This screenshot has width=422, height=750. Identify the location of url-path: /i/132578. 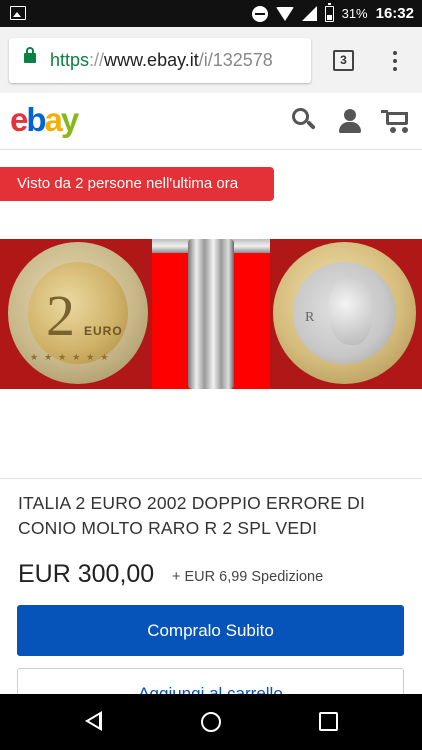
(235, 60).